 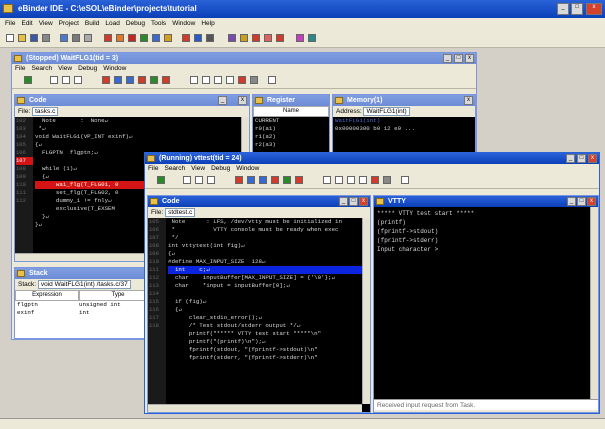 I want to click on vertical-scrollbar, so click(x=366, y=311).